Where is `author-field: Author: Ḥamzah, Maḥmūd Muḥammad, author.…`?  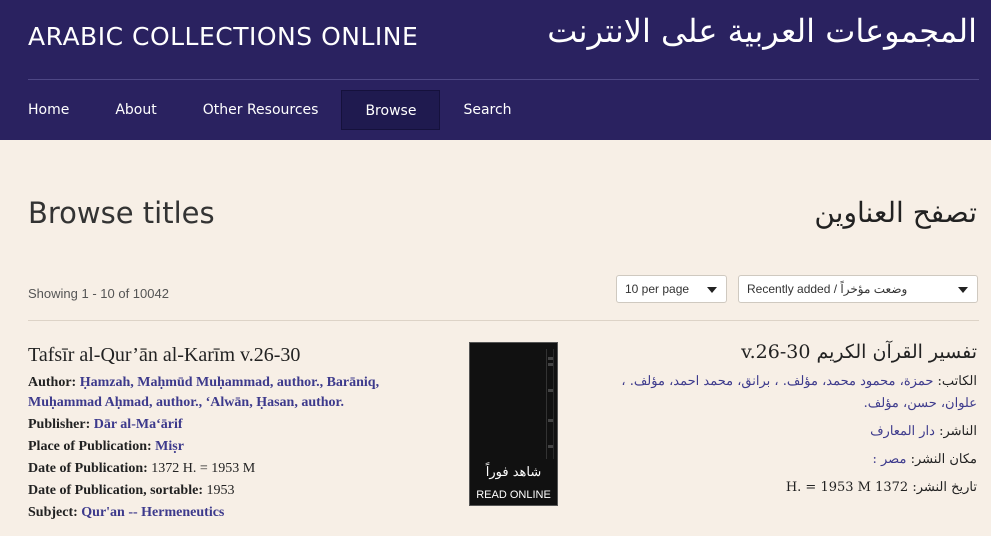 author-field: Author: Ḥamzah, Maḥmūd Muḥammad, author.… is located at coordinates (228, 393).